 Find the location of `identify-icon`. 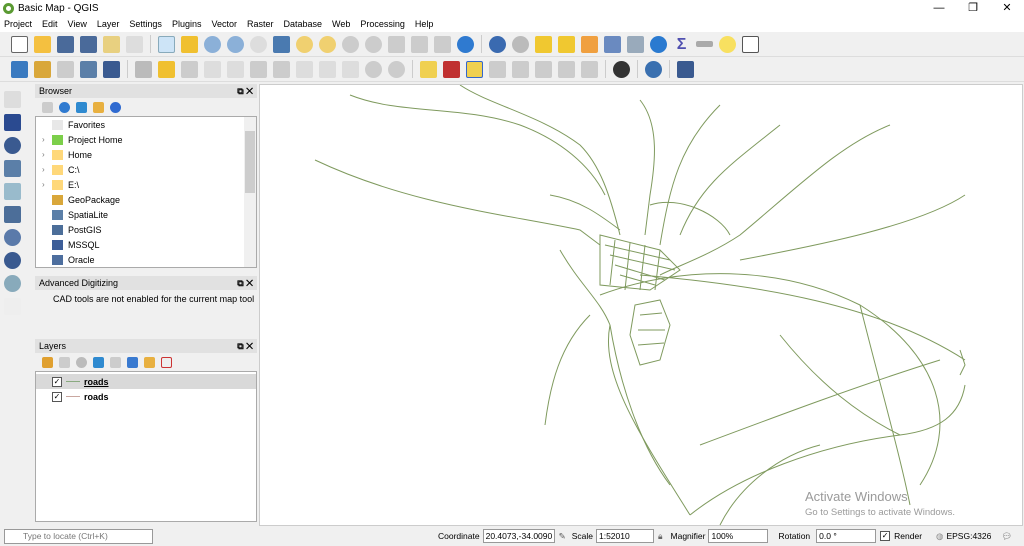

identify-icon is located at coordinates (497, 44).